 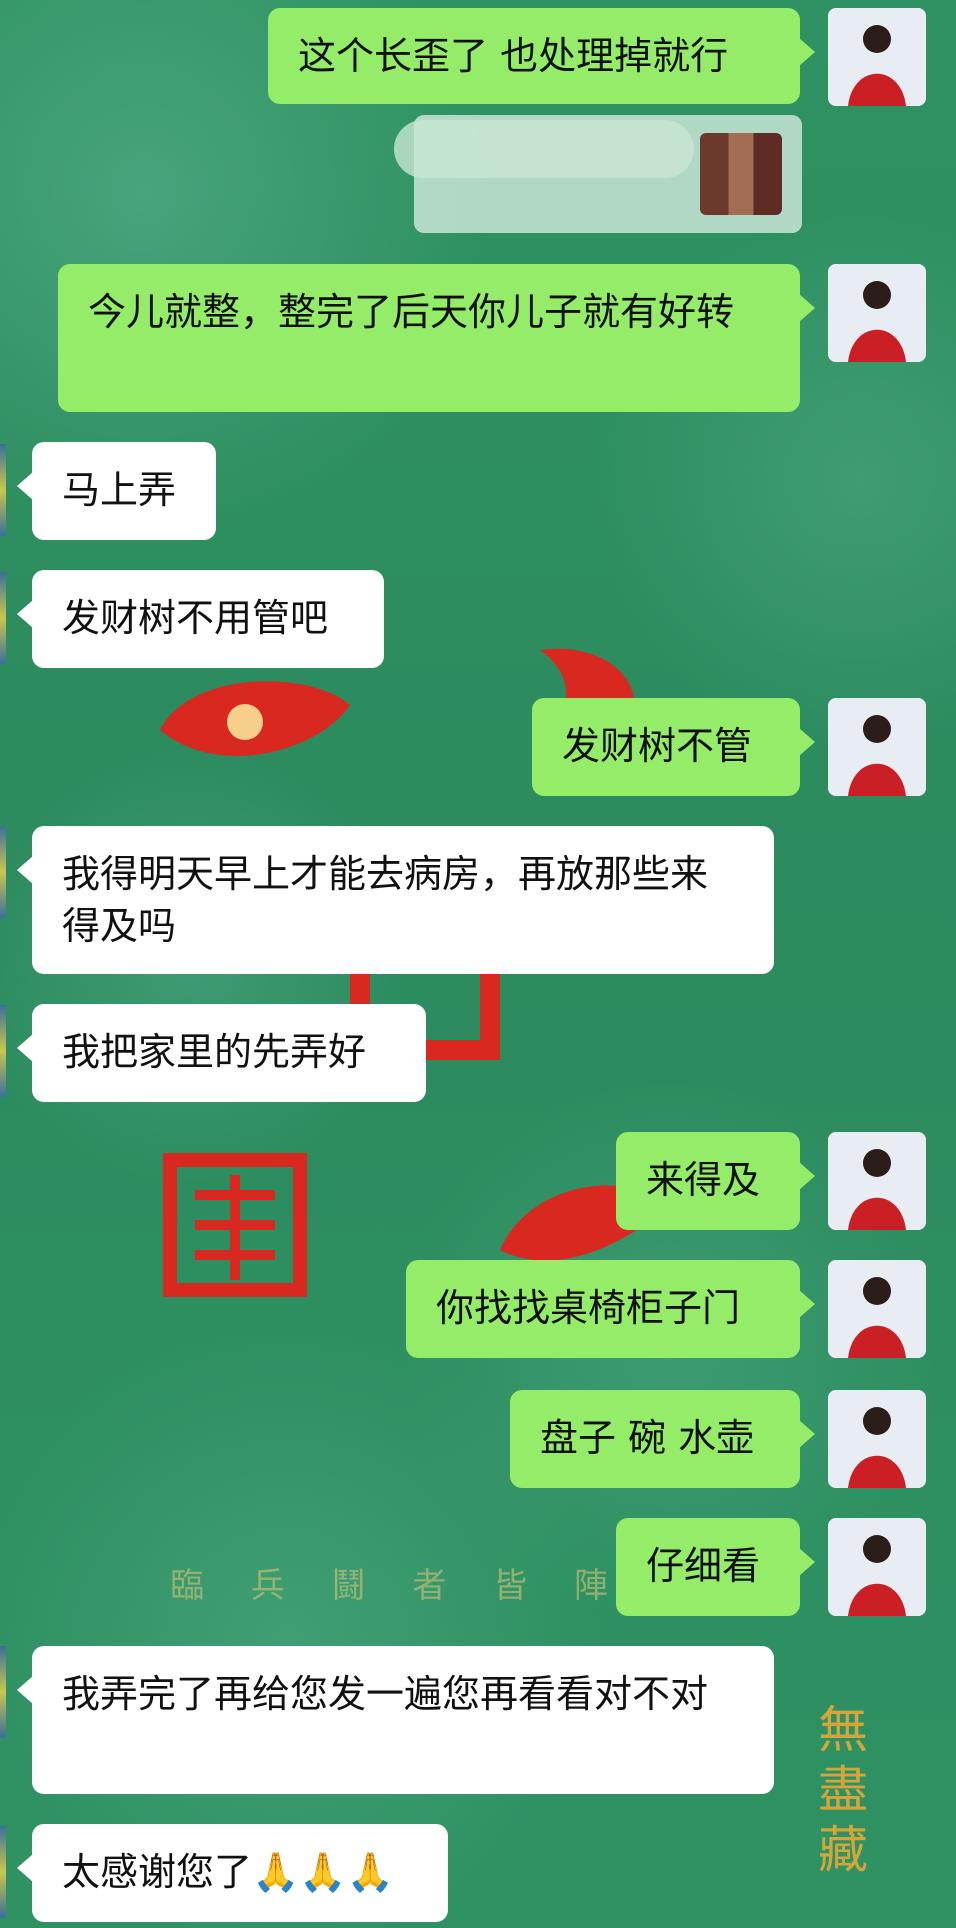 I want to click on message-bubble-incoming: 我把家里的先弄好, so click(x=221, y=1053).